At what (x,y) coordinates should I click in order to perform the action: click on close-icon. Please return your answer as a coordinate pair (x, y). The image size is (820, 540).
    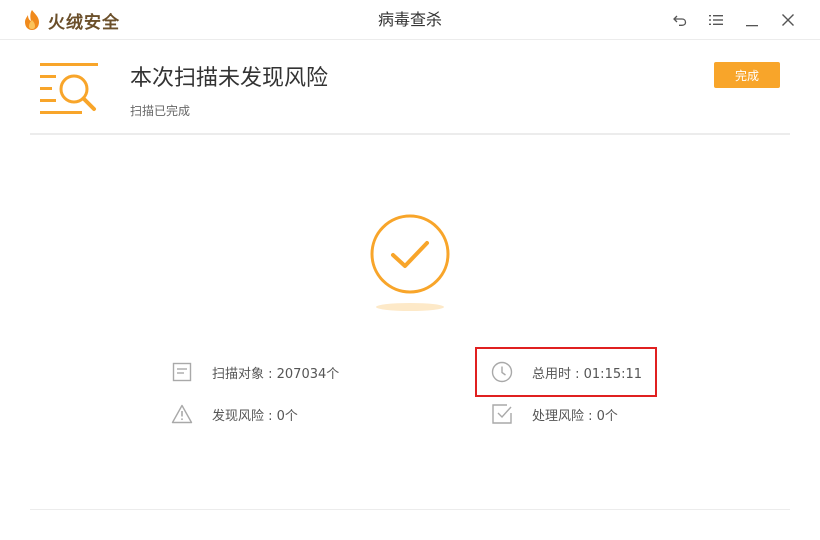
    Looking at the image, I should click on (788, 20).